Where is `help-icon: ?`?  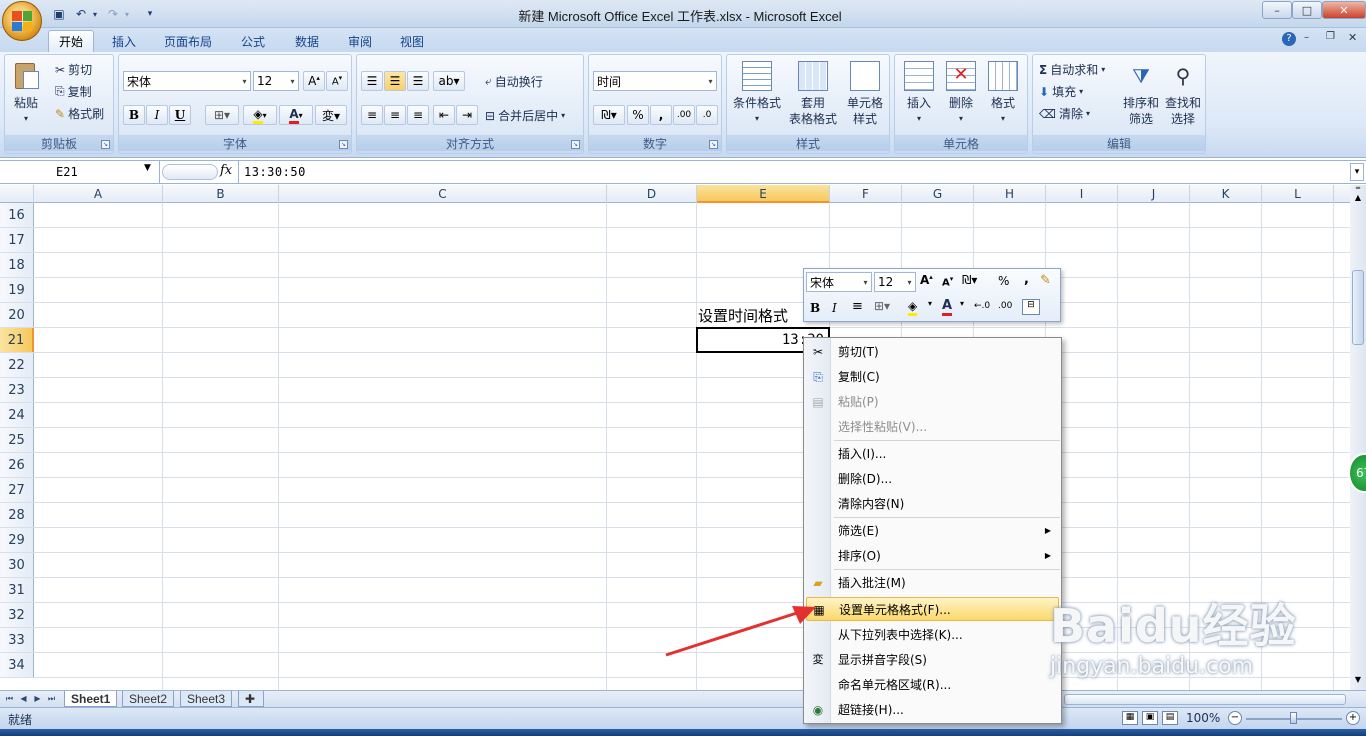
help-icon: ? is located at coordinates (1289, 39).